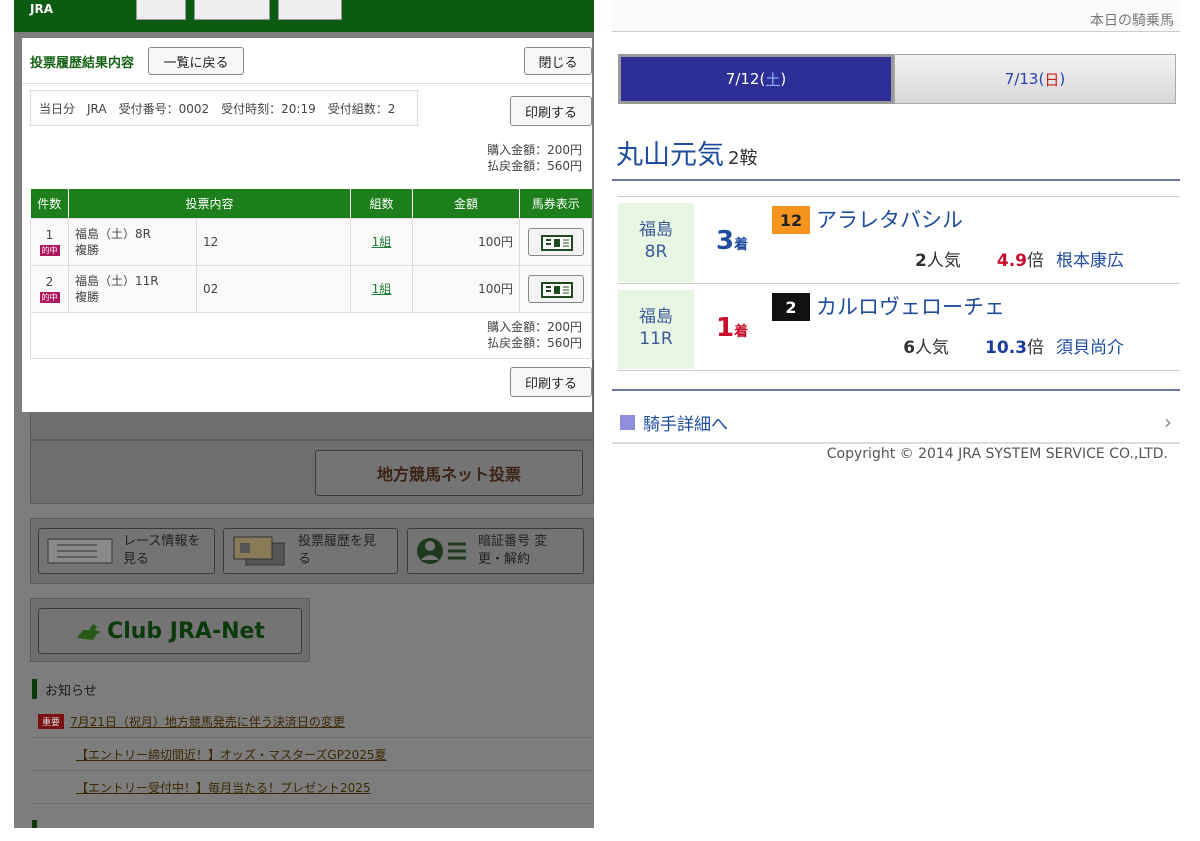 The height and width of the screenshot is (841, 1200). I want to click on ride-stats: 2人気 4.9倍 根本康広, so click(1019, 258).